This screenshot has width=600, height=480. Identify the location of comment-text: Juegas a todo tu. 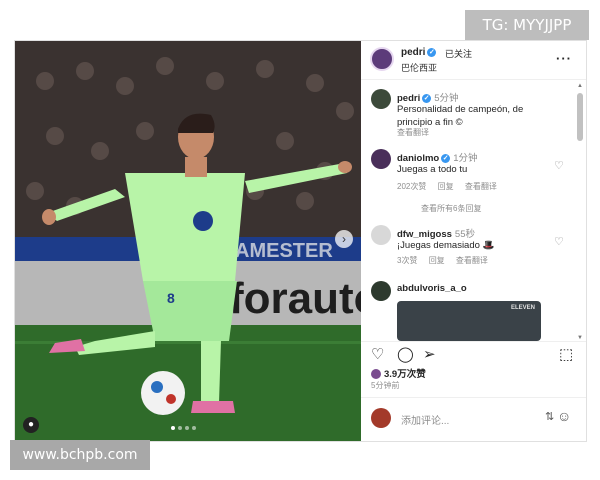
(432, 169).